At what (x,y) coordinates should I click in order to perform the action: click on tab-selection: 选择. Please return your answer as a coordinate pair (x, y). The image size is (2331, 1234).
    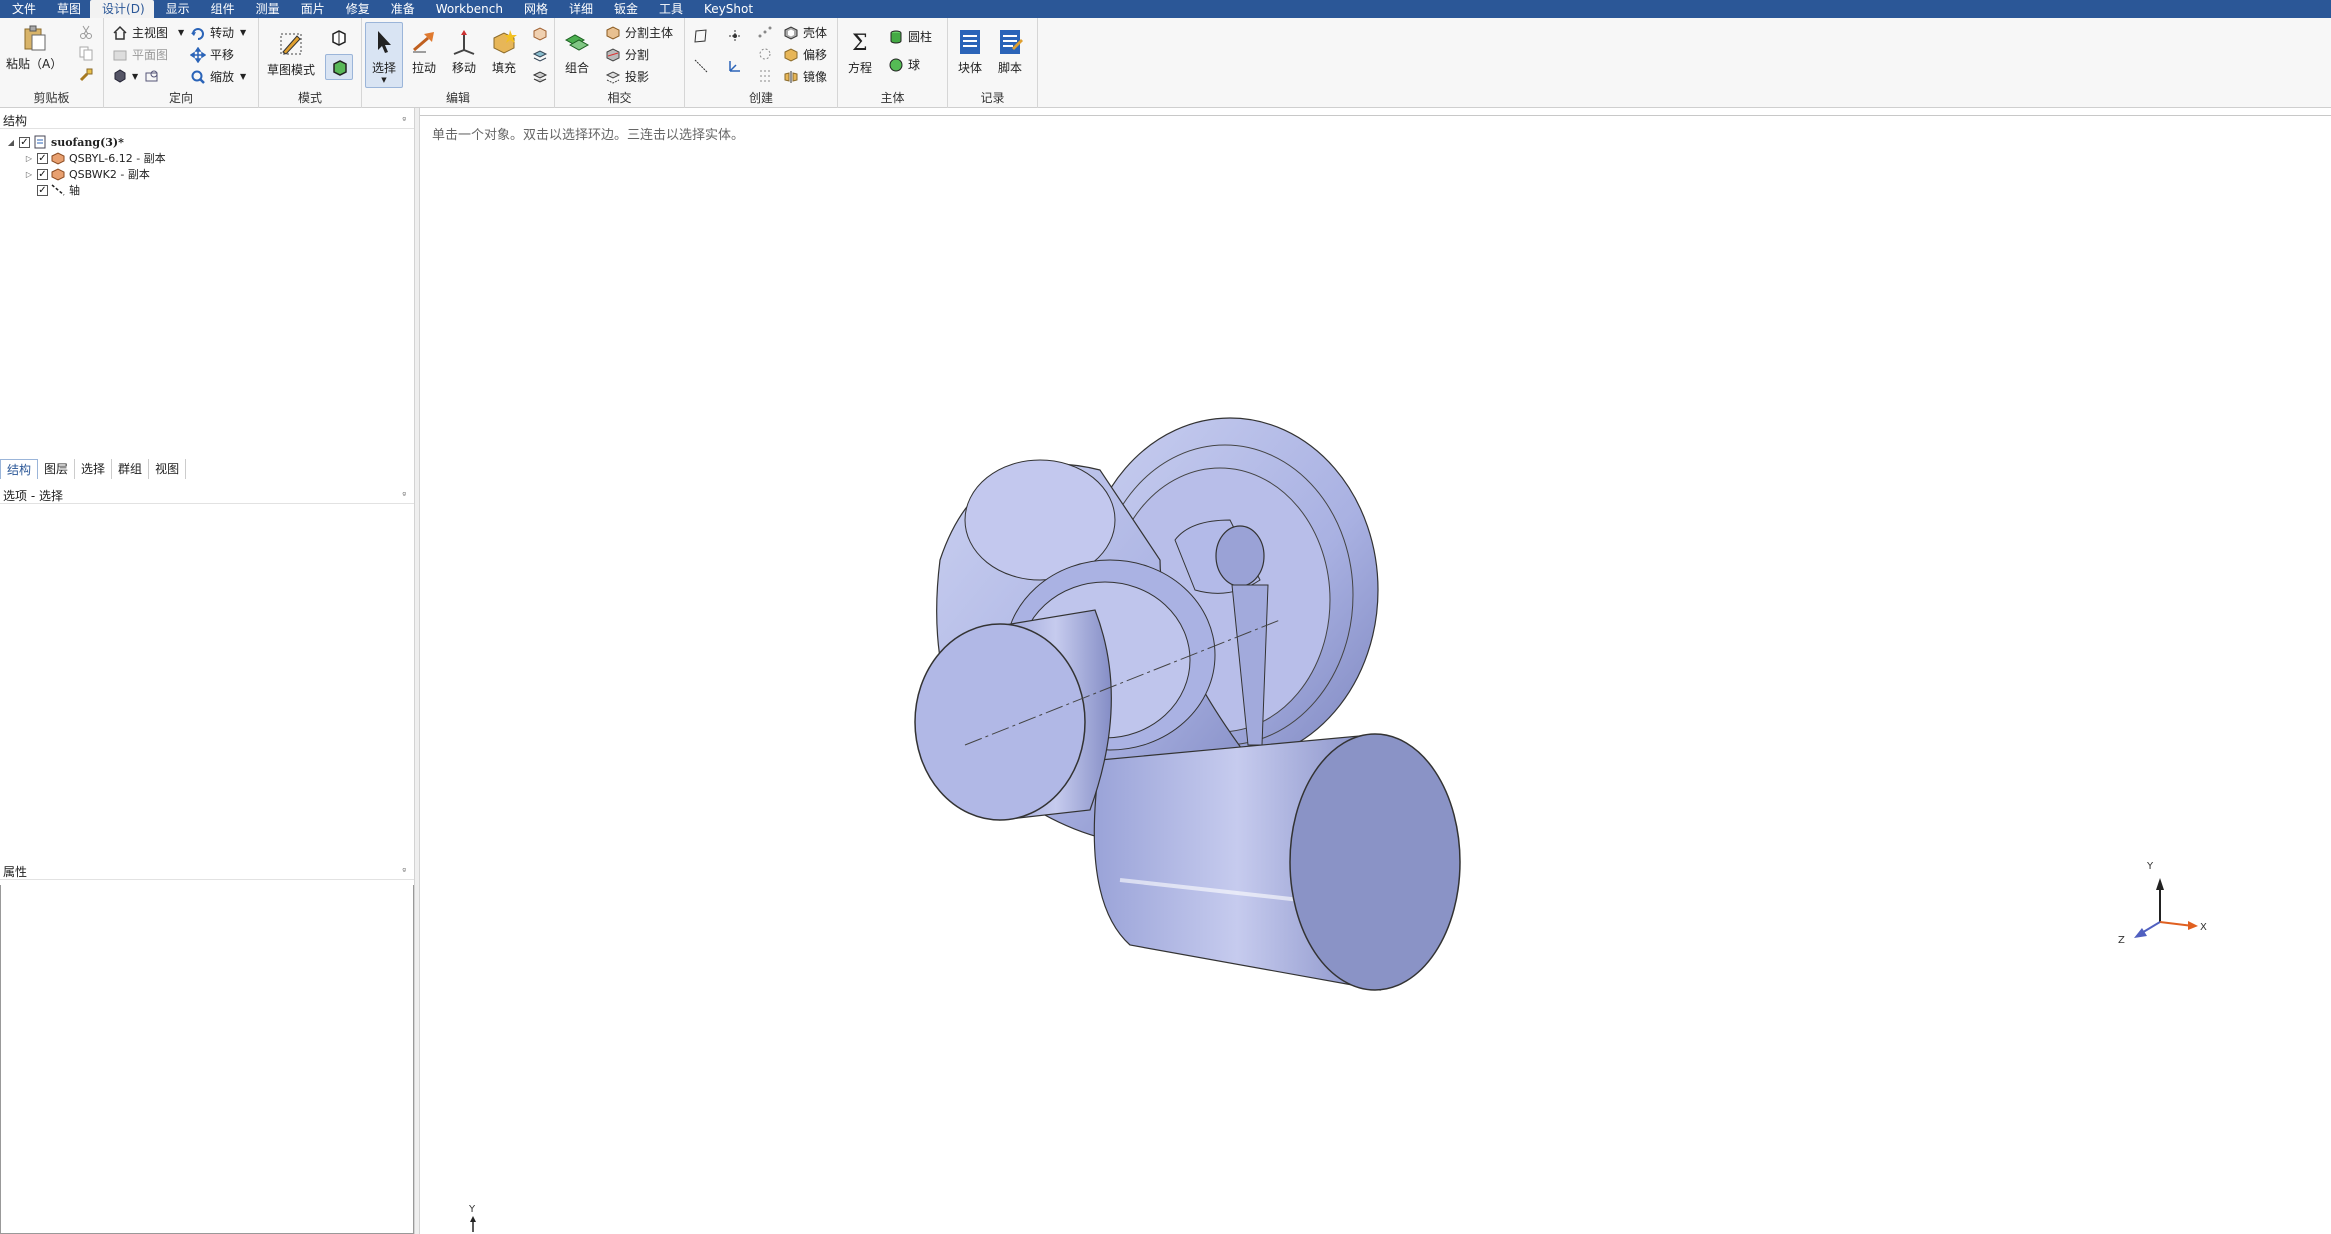
    Looking at the image, I should click on (94, 469).